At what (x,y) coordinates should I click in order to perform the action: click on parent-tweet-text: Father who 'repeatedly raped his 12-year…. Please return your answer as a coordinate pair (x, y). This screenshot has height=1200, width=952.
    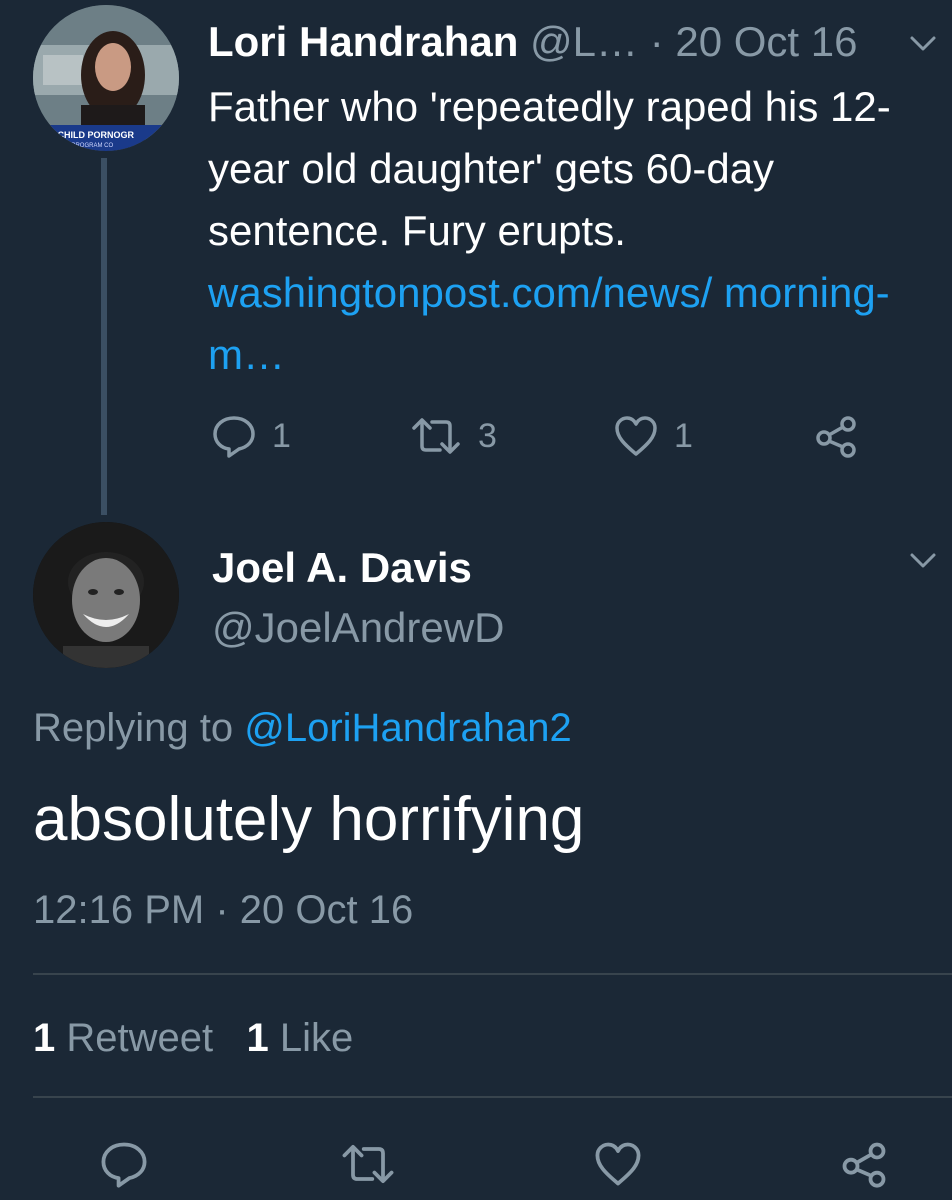
    Looking at the image, I should click on (549, 168).